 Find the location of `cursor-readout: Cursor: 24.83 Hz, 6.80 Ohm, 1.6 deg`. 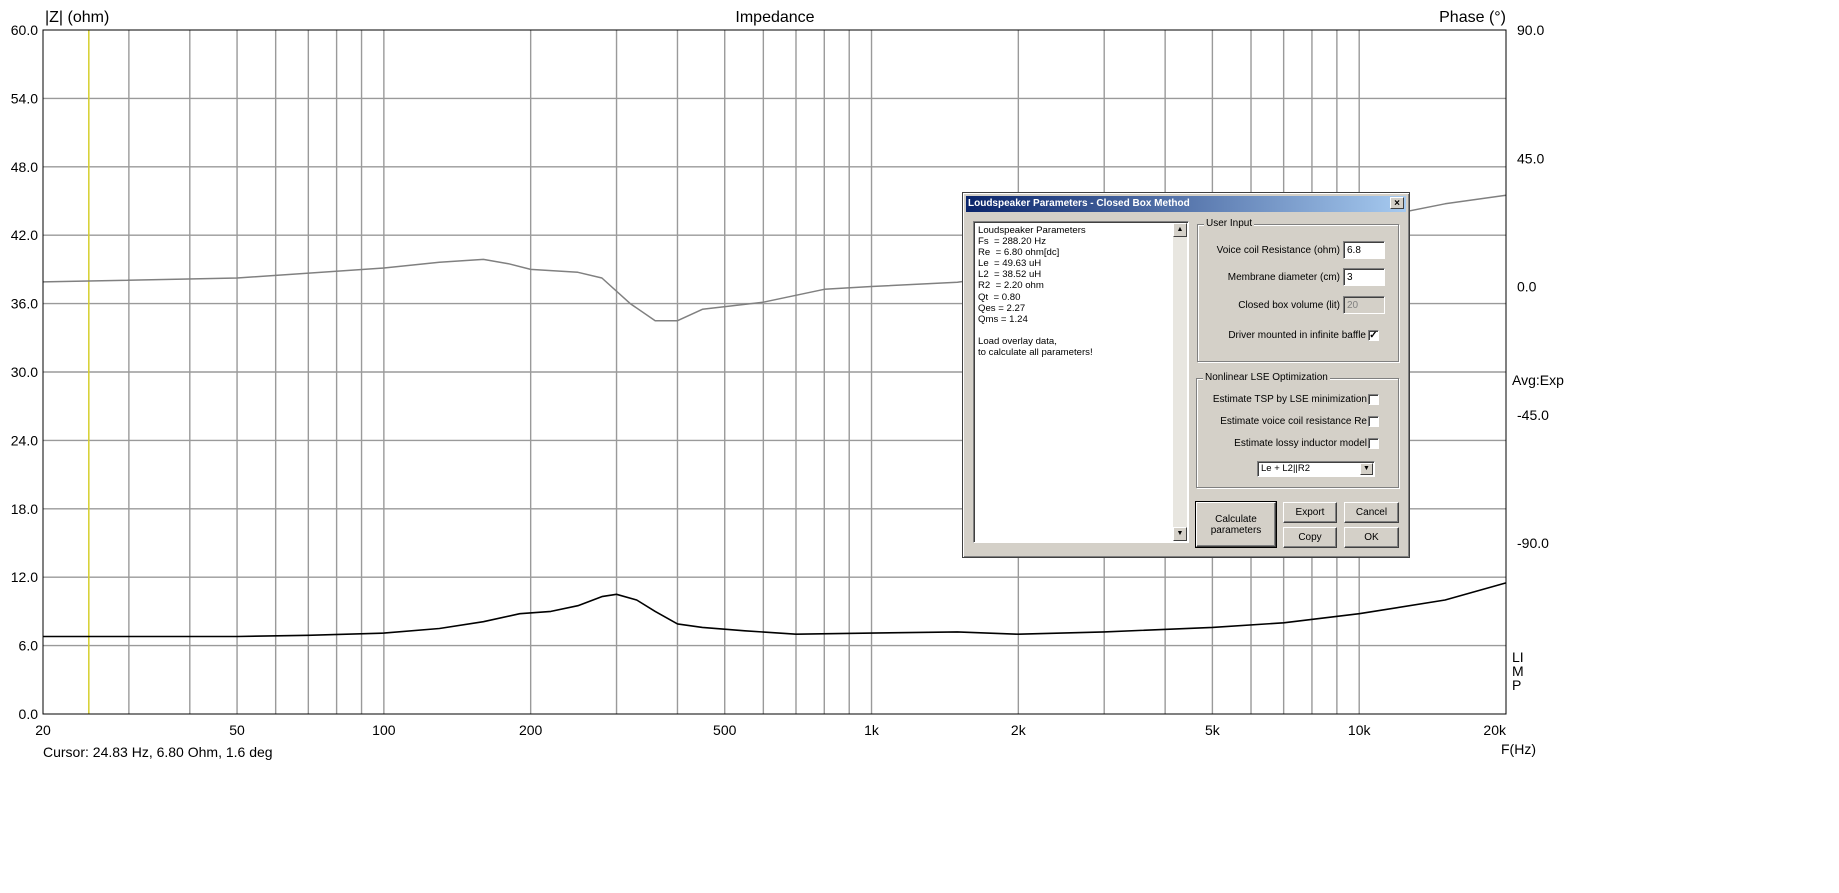

cursor-readout: Cursor: 24.83 Hz, 6.80 Ohm, 1.6 deg is located at coordinates (158, 752).